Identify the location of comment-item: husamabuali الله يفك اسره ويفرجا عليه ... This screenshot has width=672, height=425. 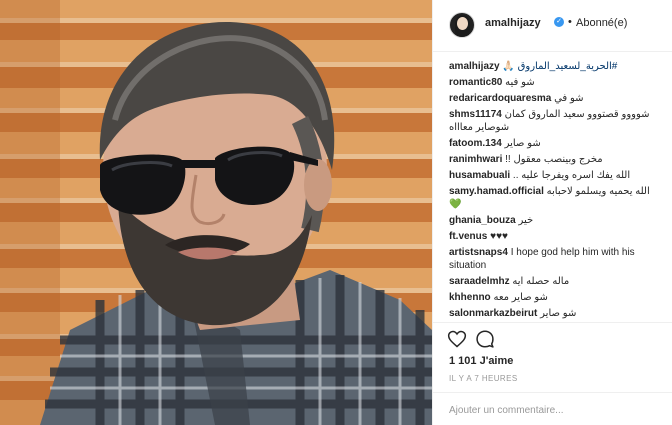
(556, 175).